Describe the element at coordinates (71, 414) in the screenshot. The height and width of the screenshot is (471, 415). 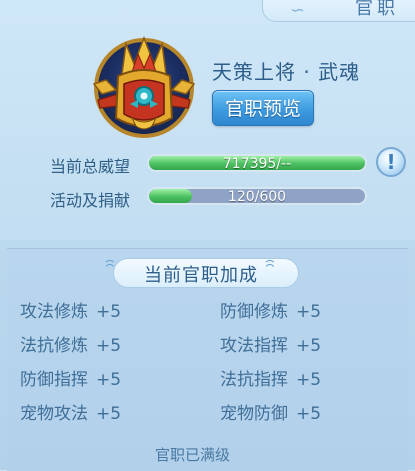
I see `bonus-item: 宠物攻法 +5` at that location.